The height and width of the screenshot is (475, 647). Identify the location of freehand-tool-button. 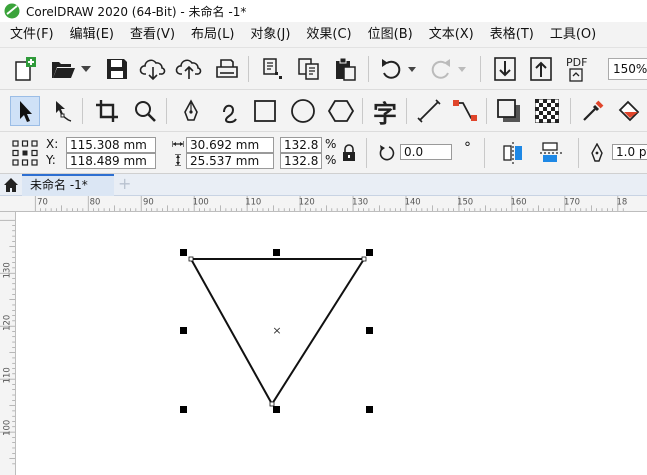
(191, 111).